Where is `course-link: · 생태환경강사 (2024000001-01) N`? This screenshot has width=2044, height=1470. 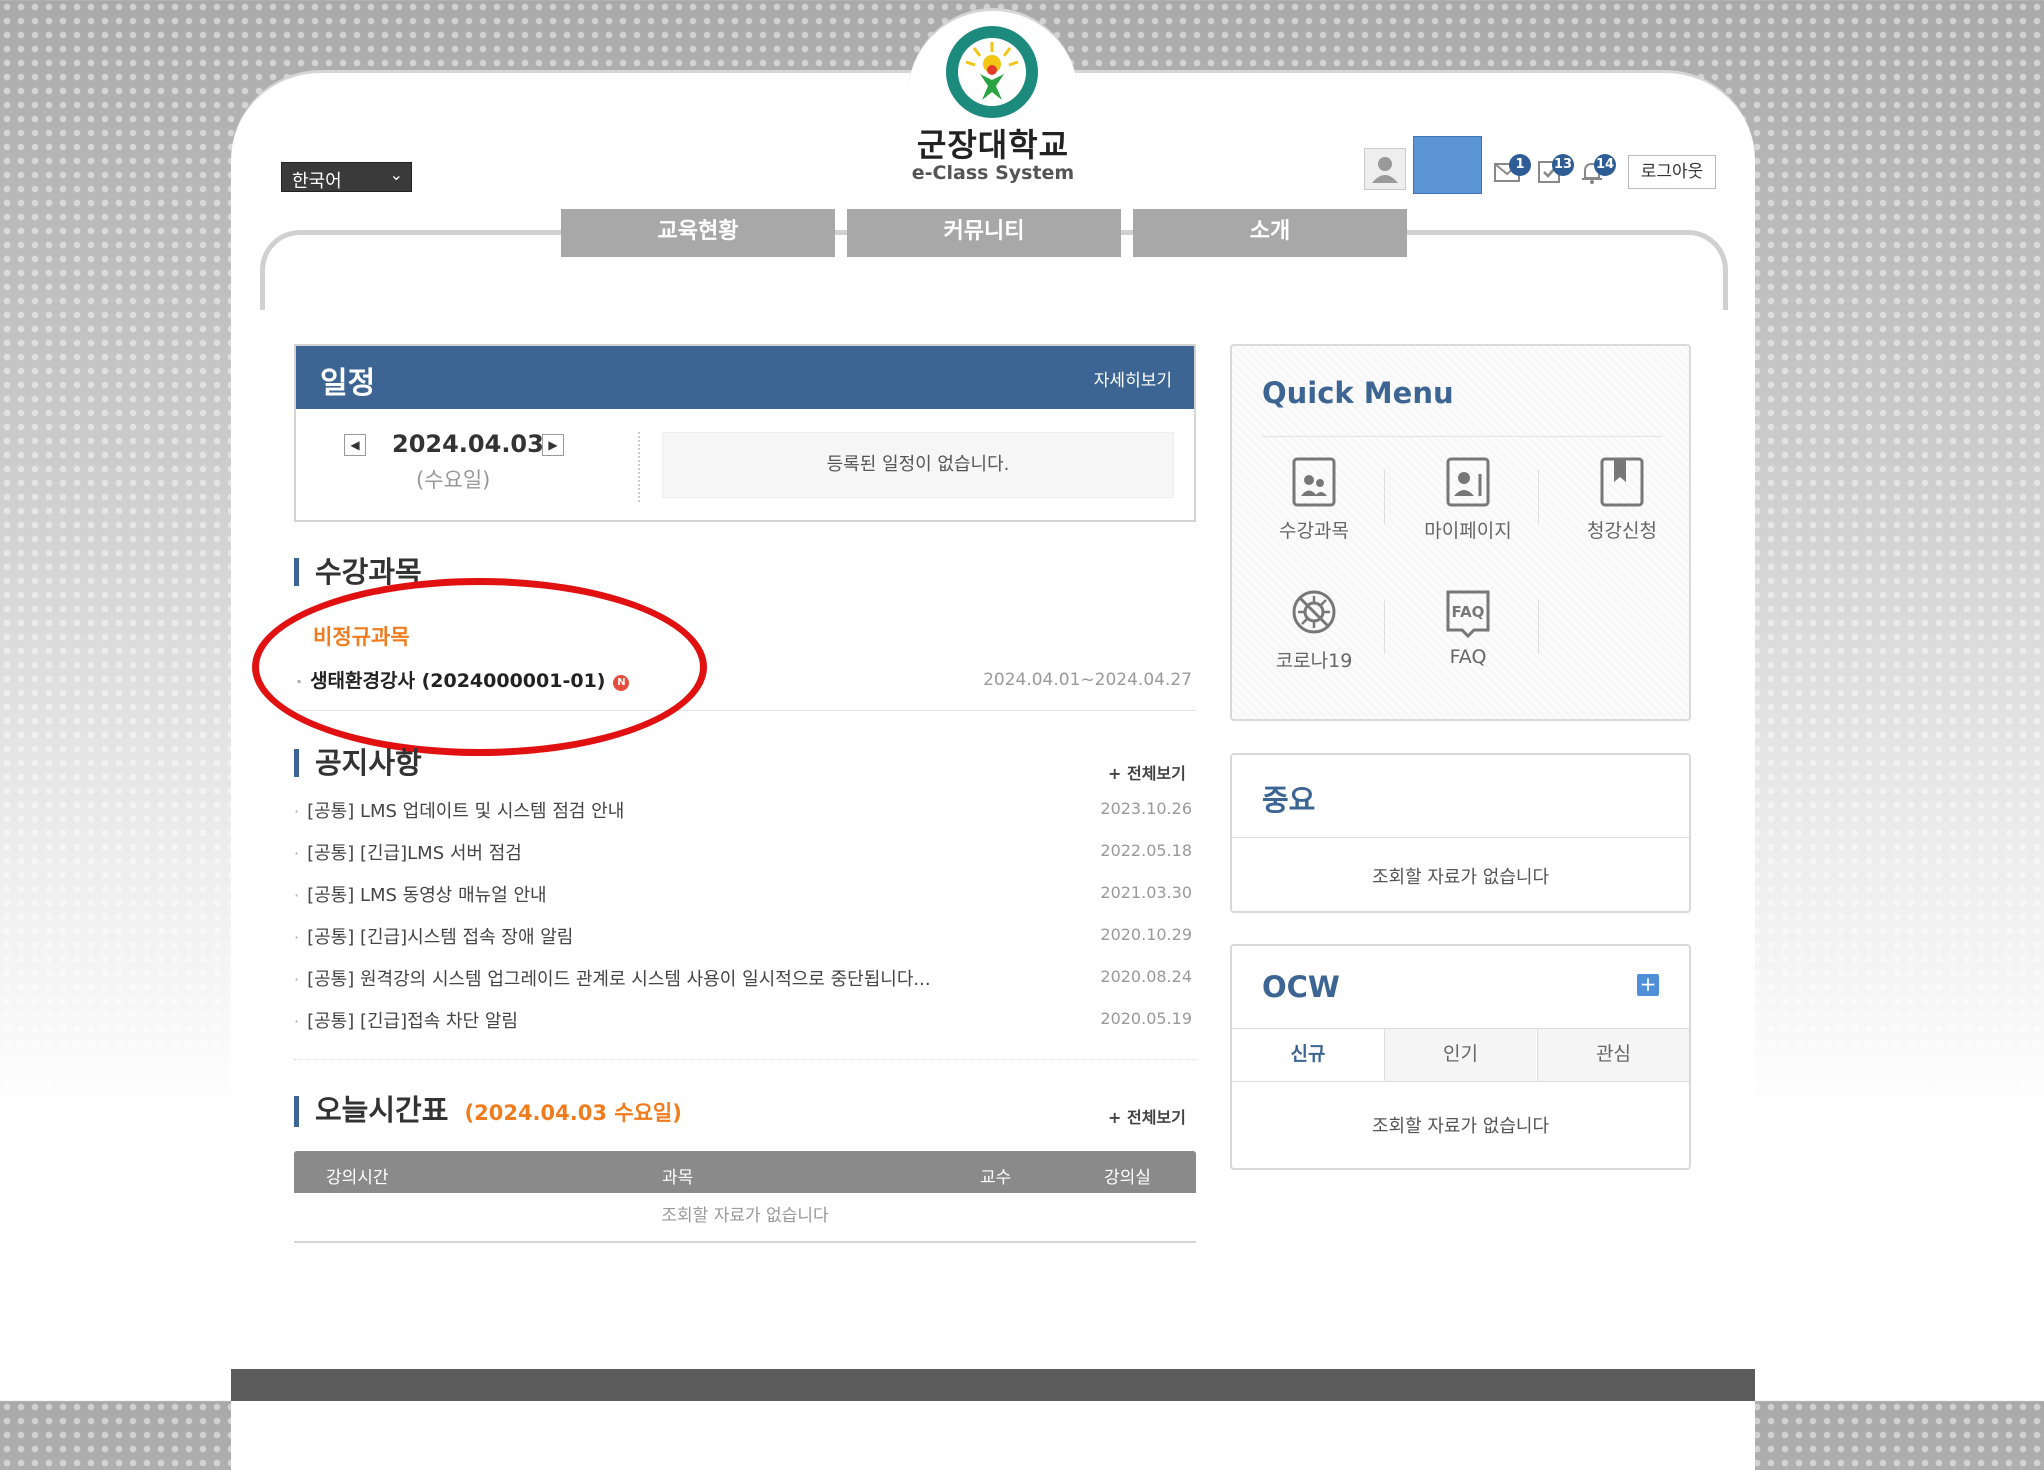 course-link: · 생태환경강사 (2024000001-01) N is located at coordinates (463, 679).